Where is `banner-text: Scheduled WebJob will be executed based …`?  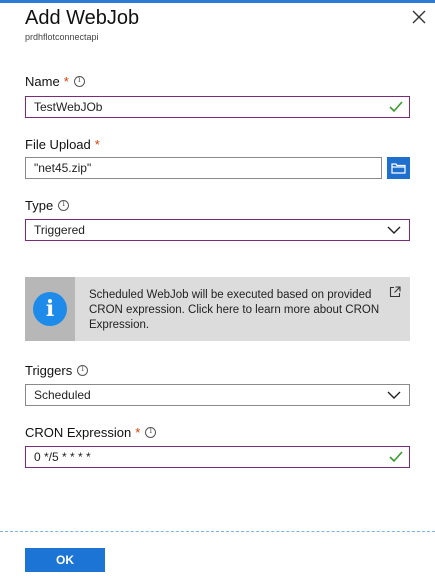
banner-text: Scheduled WebJob will be executed based … is located at coordinates (235, 310).